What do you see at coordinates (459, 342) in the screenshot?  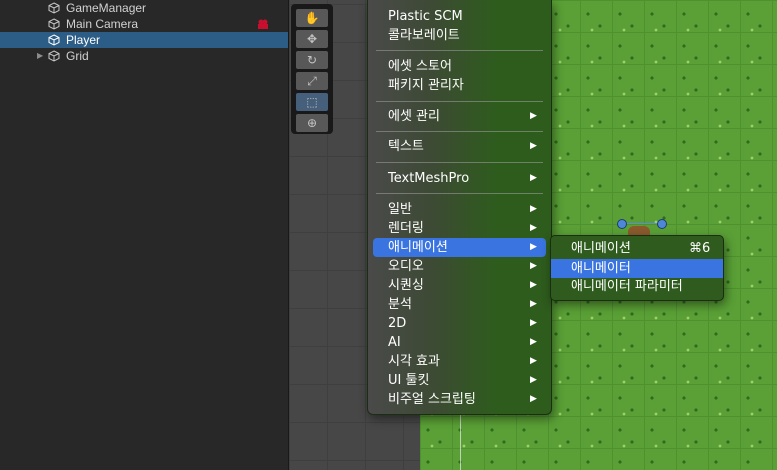 I see `menu-item-ai: AI ▶` at bounding box center [459, 342].